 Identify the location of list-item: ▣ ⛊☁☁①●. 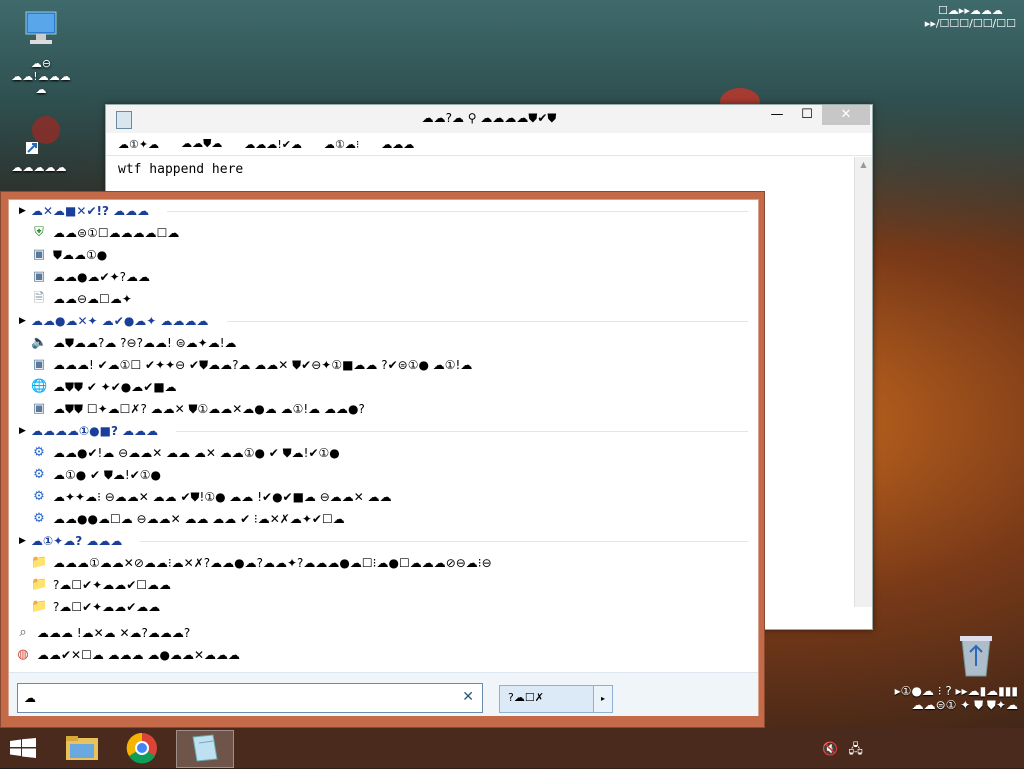
(383, 255).